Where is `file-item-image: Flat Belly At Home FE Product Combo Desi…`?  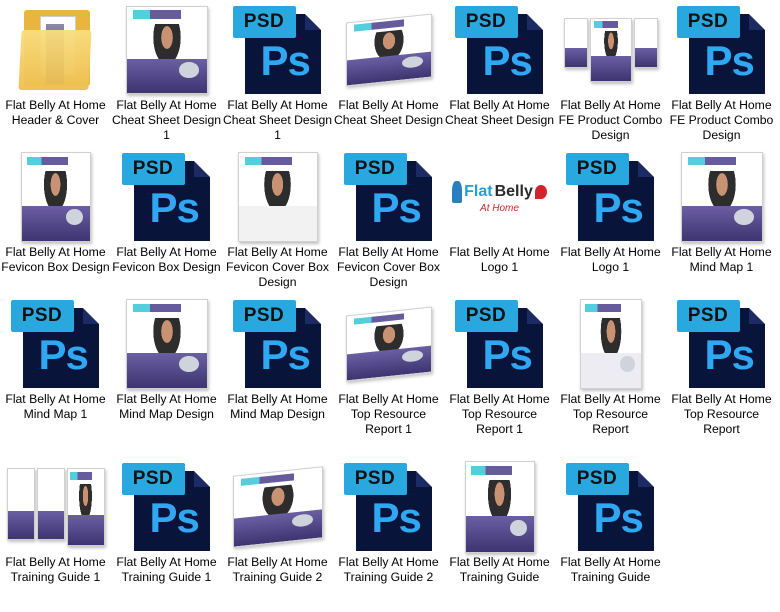 file-item-image: Flat Belly At Home FE Product Combo Desi… is located at coordinates (610, 73).